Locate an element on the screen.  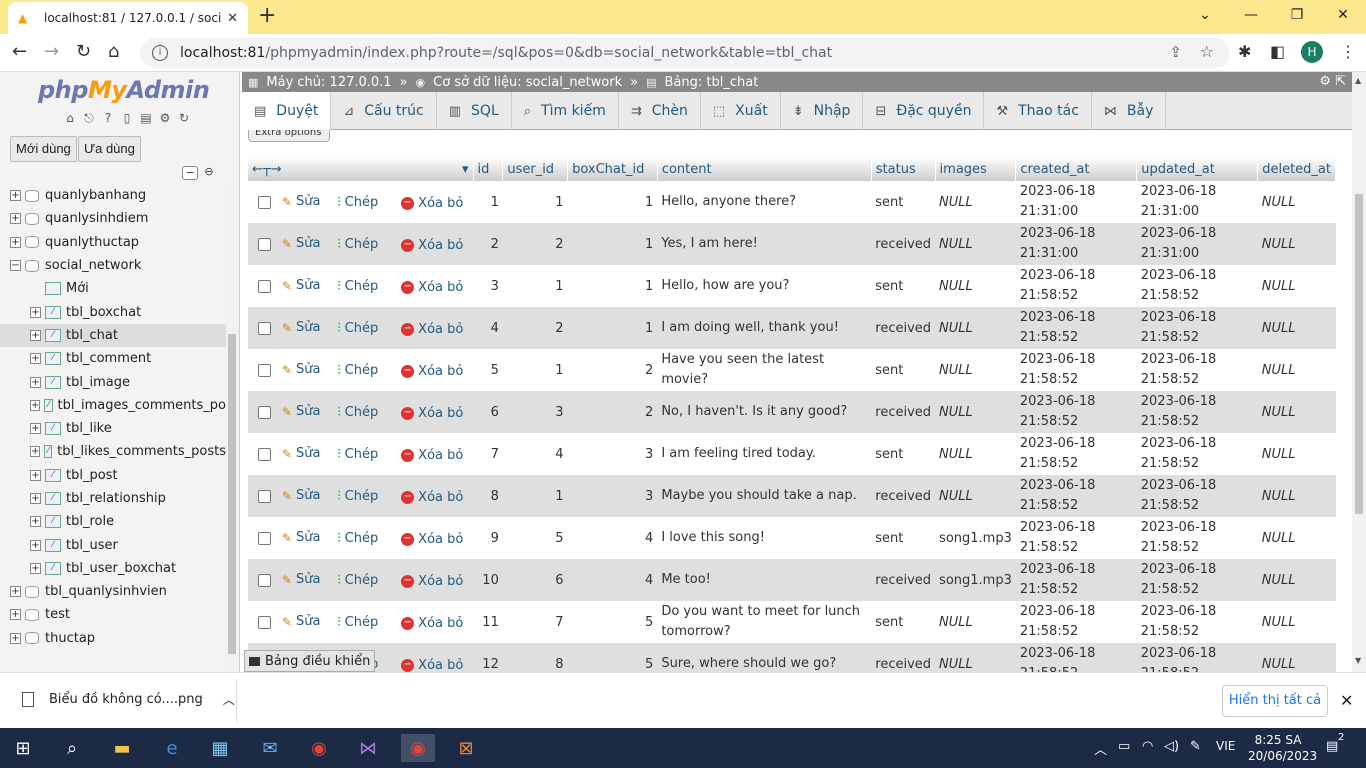
sidebar-table-item: + ⁄ tbl_images_comments_po is located at coordinates (113, 405).